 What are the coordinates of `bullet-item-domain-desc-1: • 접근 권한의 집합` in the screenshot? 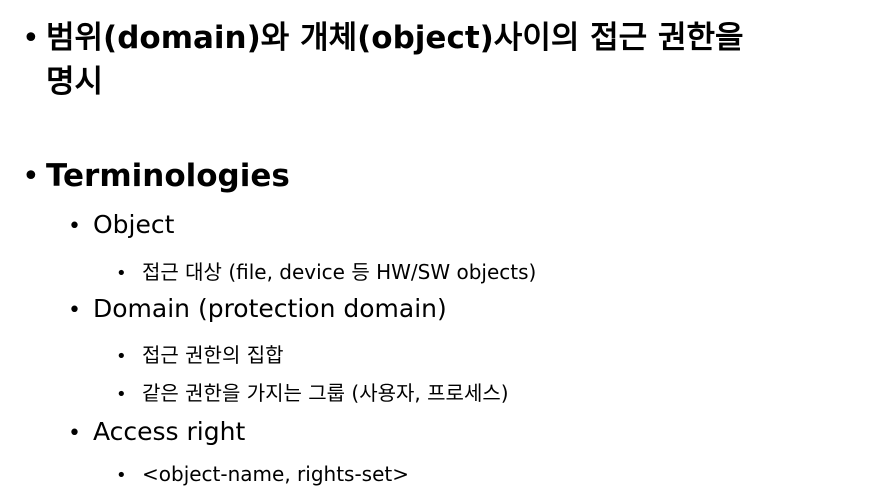 It's located at (200, 353).